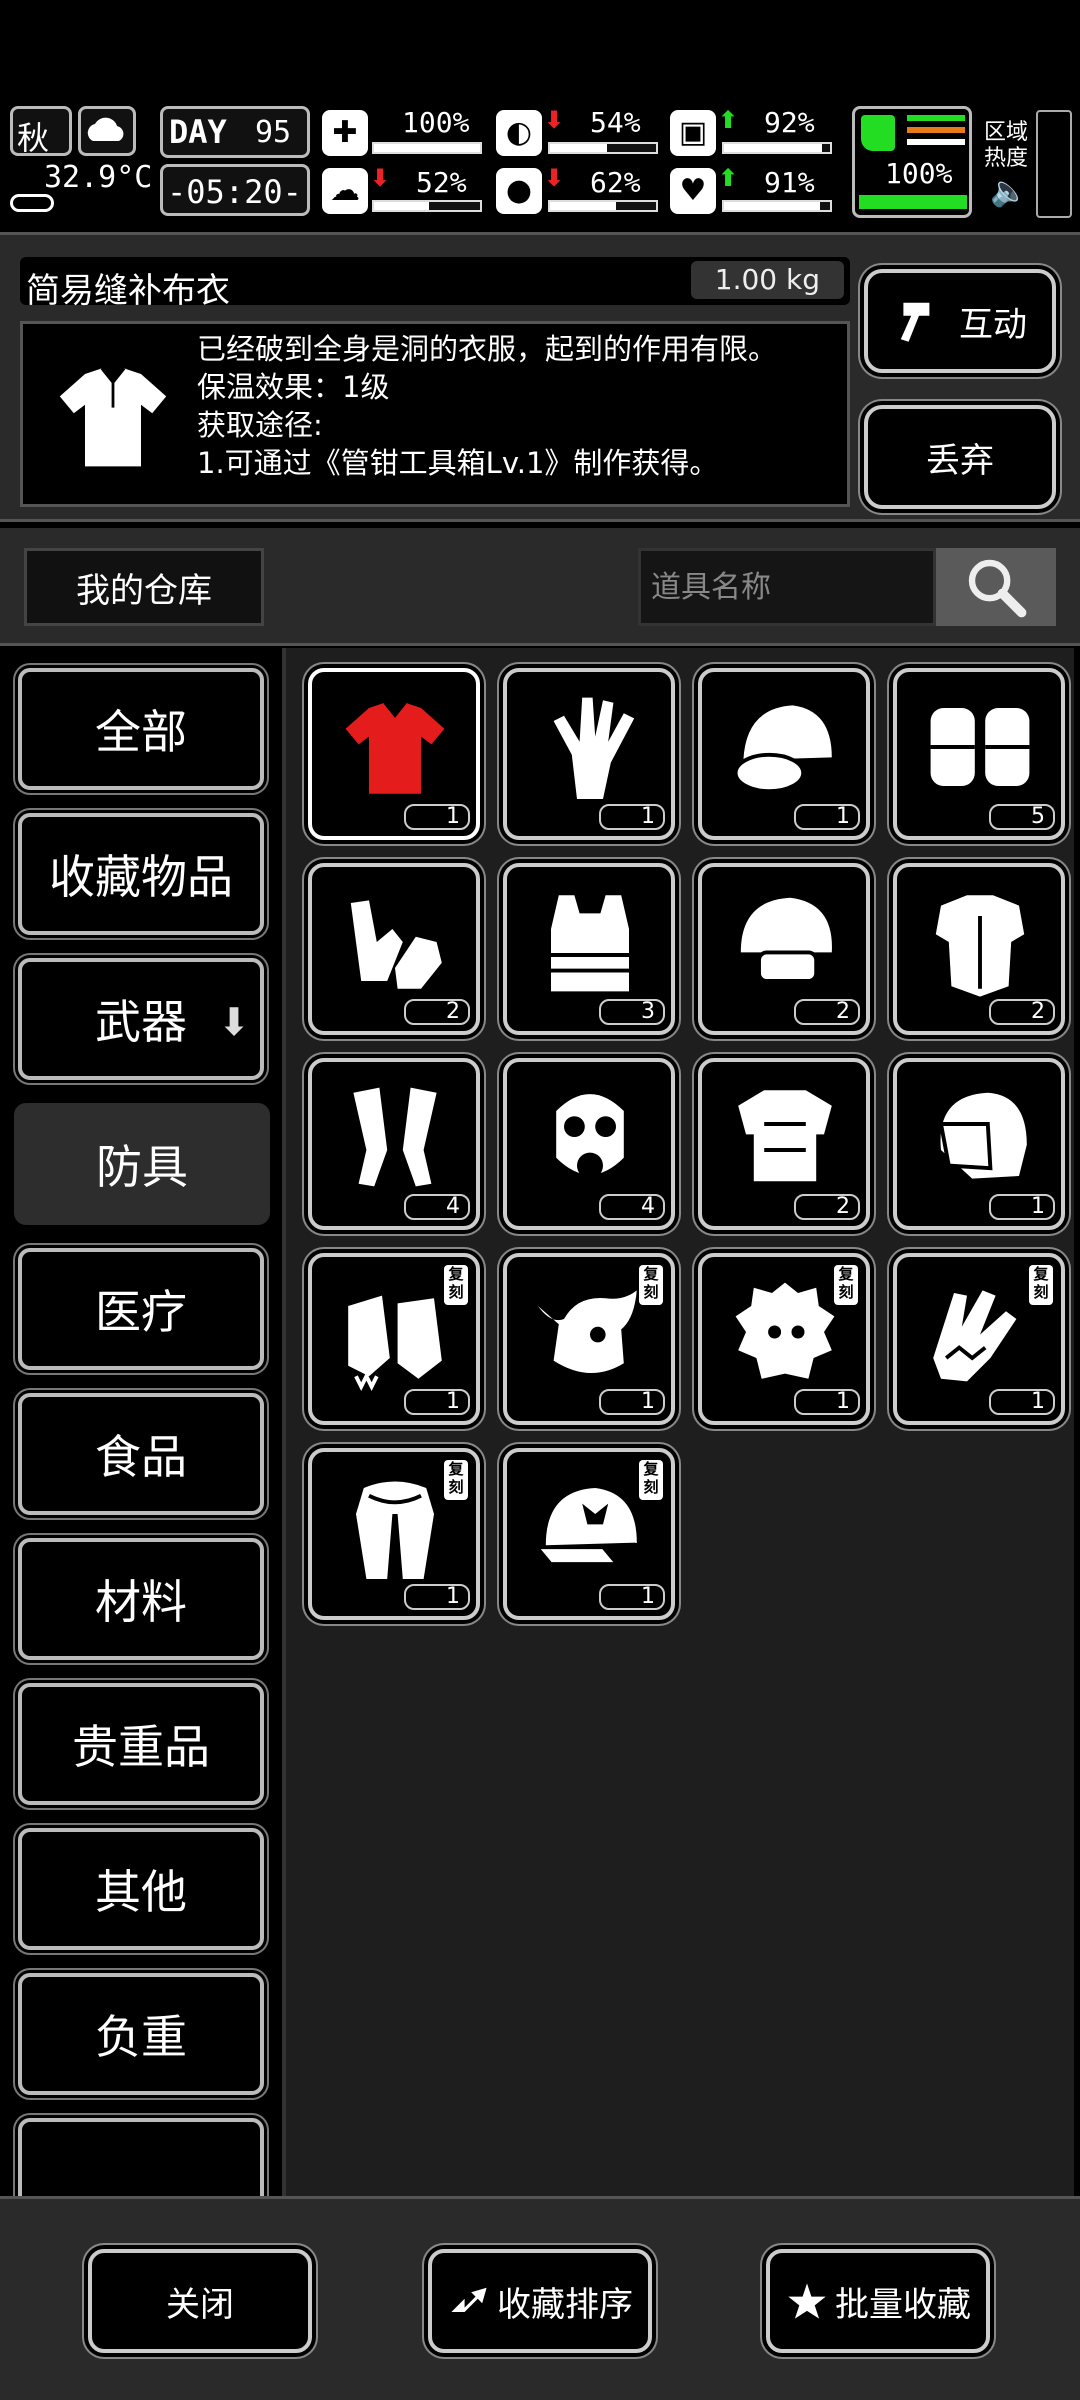 This screenshot has height=2400, width=1080. I want to click on interact-button: 互动, so click(960, 321).